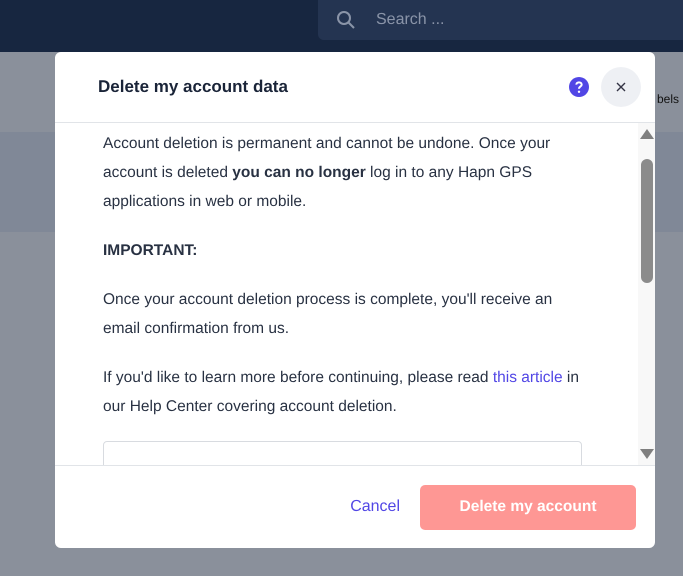  What do you see at coordinates (193, 87) in the screenshot?
I see `dialog-title: Delete my account data` at bounding box center [193, 87].